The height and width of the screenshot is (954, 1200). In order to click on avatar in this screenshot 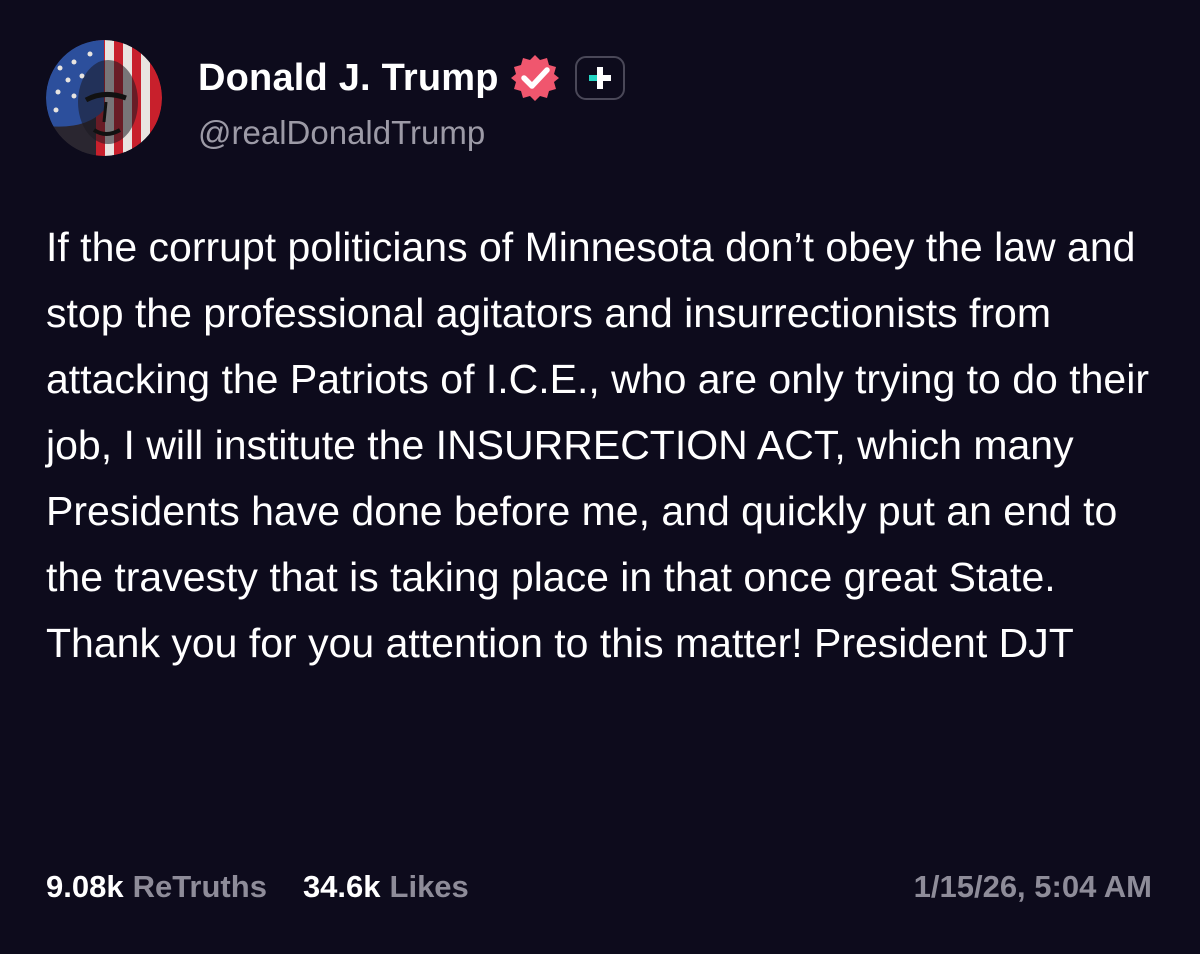, I will do `click(104, 98)`.